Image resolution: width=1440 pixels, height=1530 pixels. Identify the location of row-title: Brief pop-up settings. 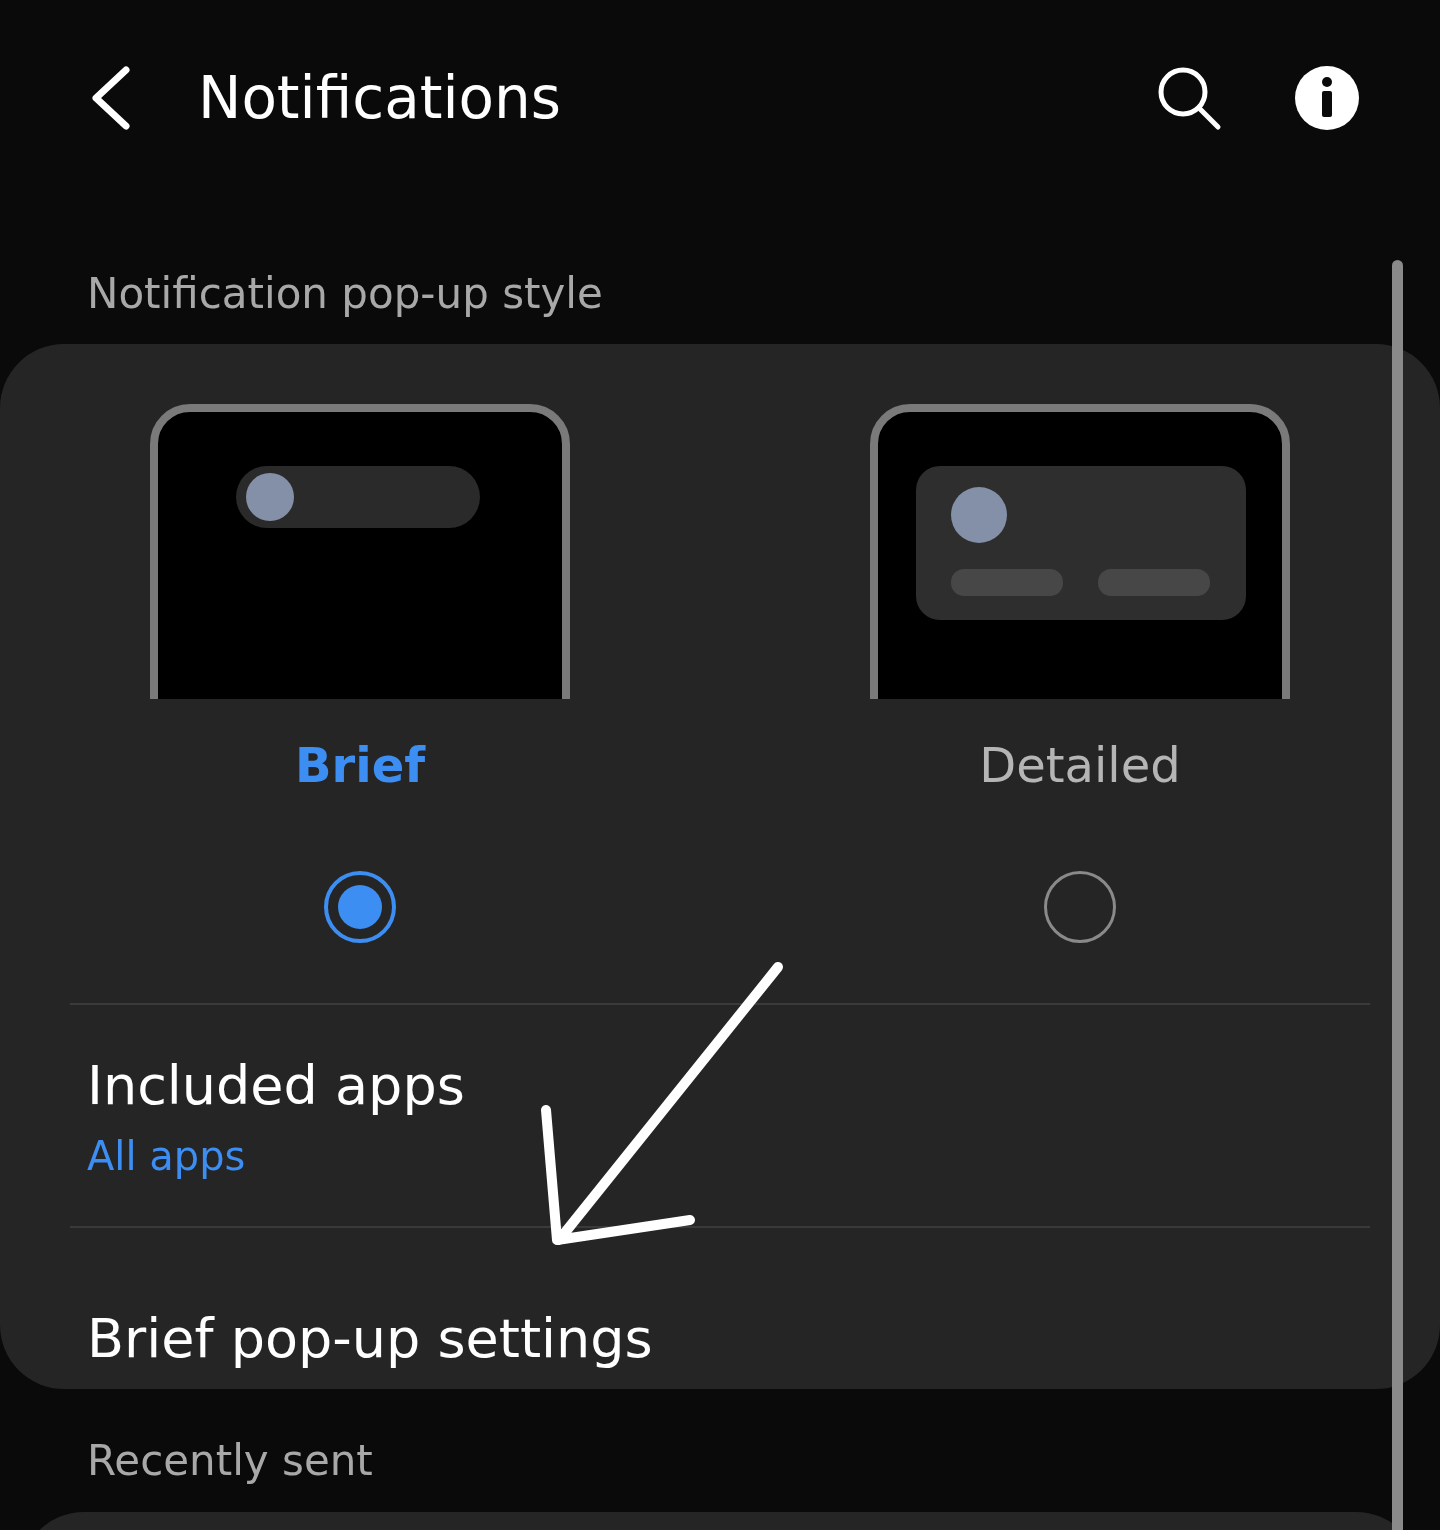
(370, 1339).